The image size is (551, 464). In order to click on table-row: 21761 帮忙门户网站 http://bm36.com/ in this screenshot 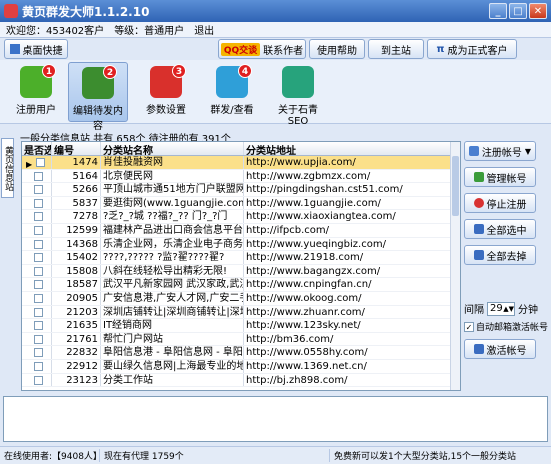, I will do `click(241, 339)`.